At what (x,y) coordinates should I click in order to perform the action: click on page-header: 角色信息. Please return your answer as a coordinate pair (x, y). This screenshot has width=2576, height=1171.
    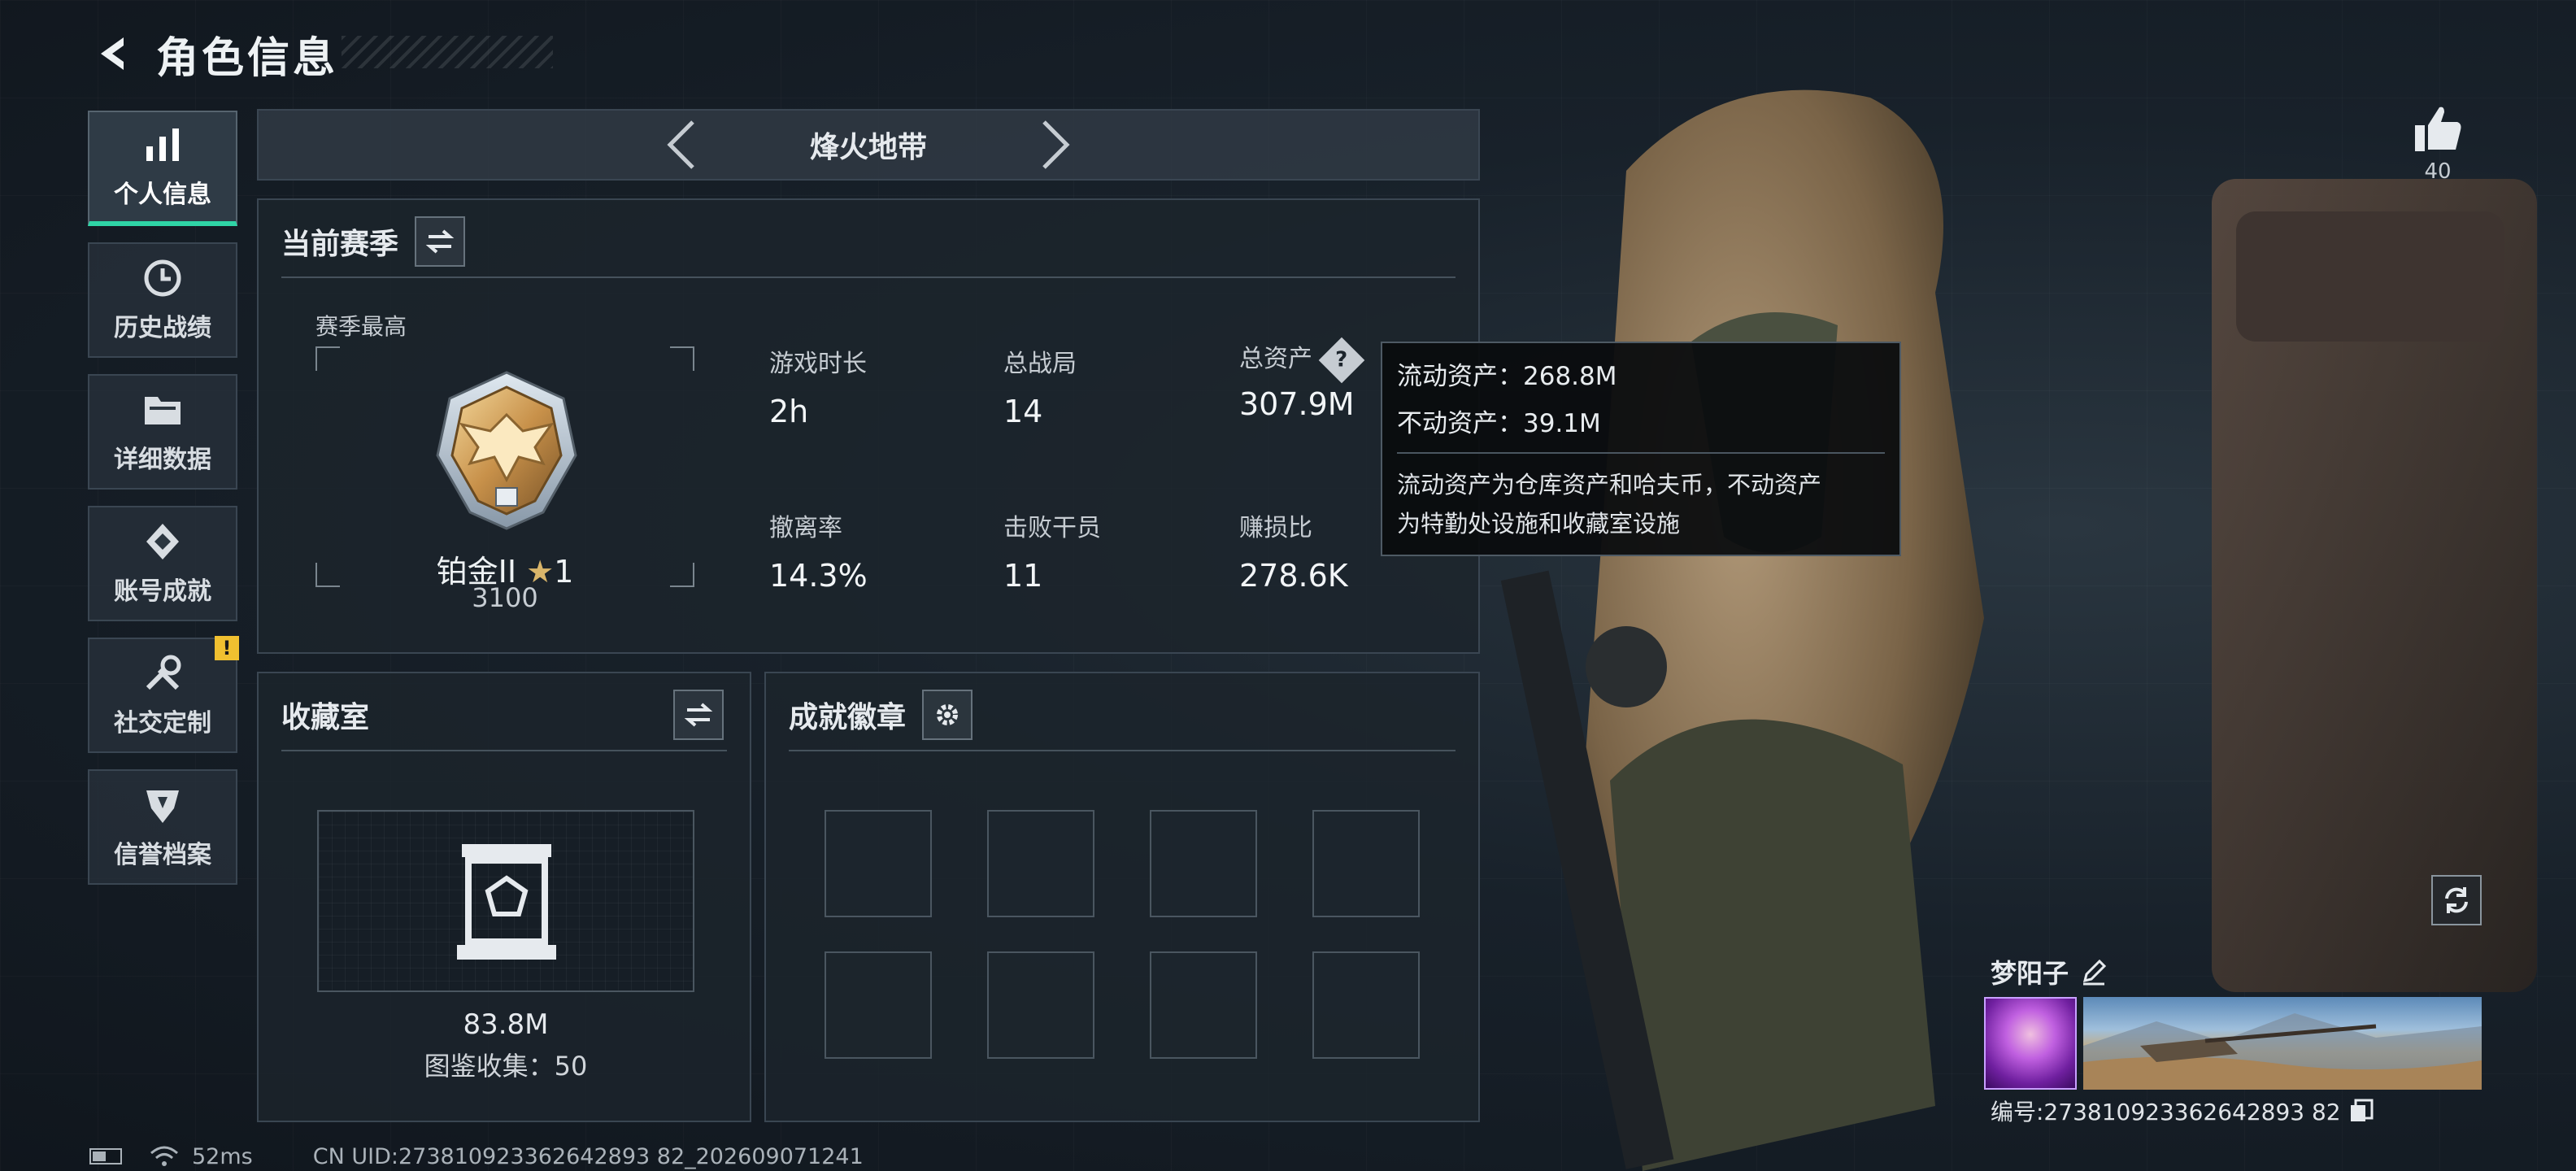
    Looking at the image, I should click on (213, 54).